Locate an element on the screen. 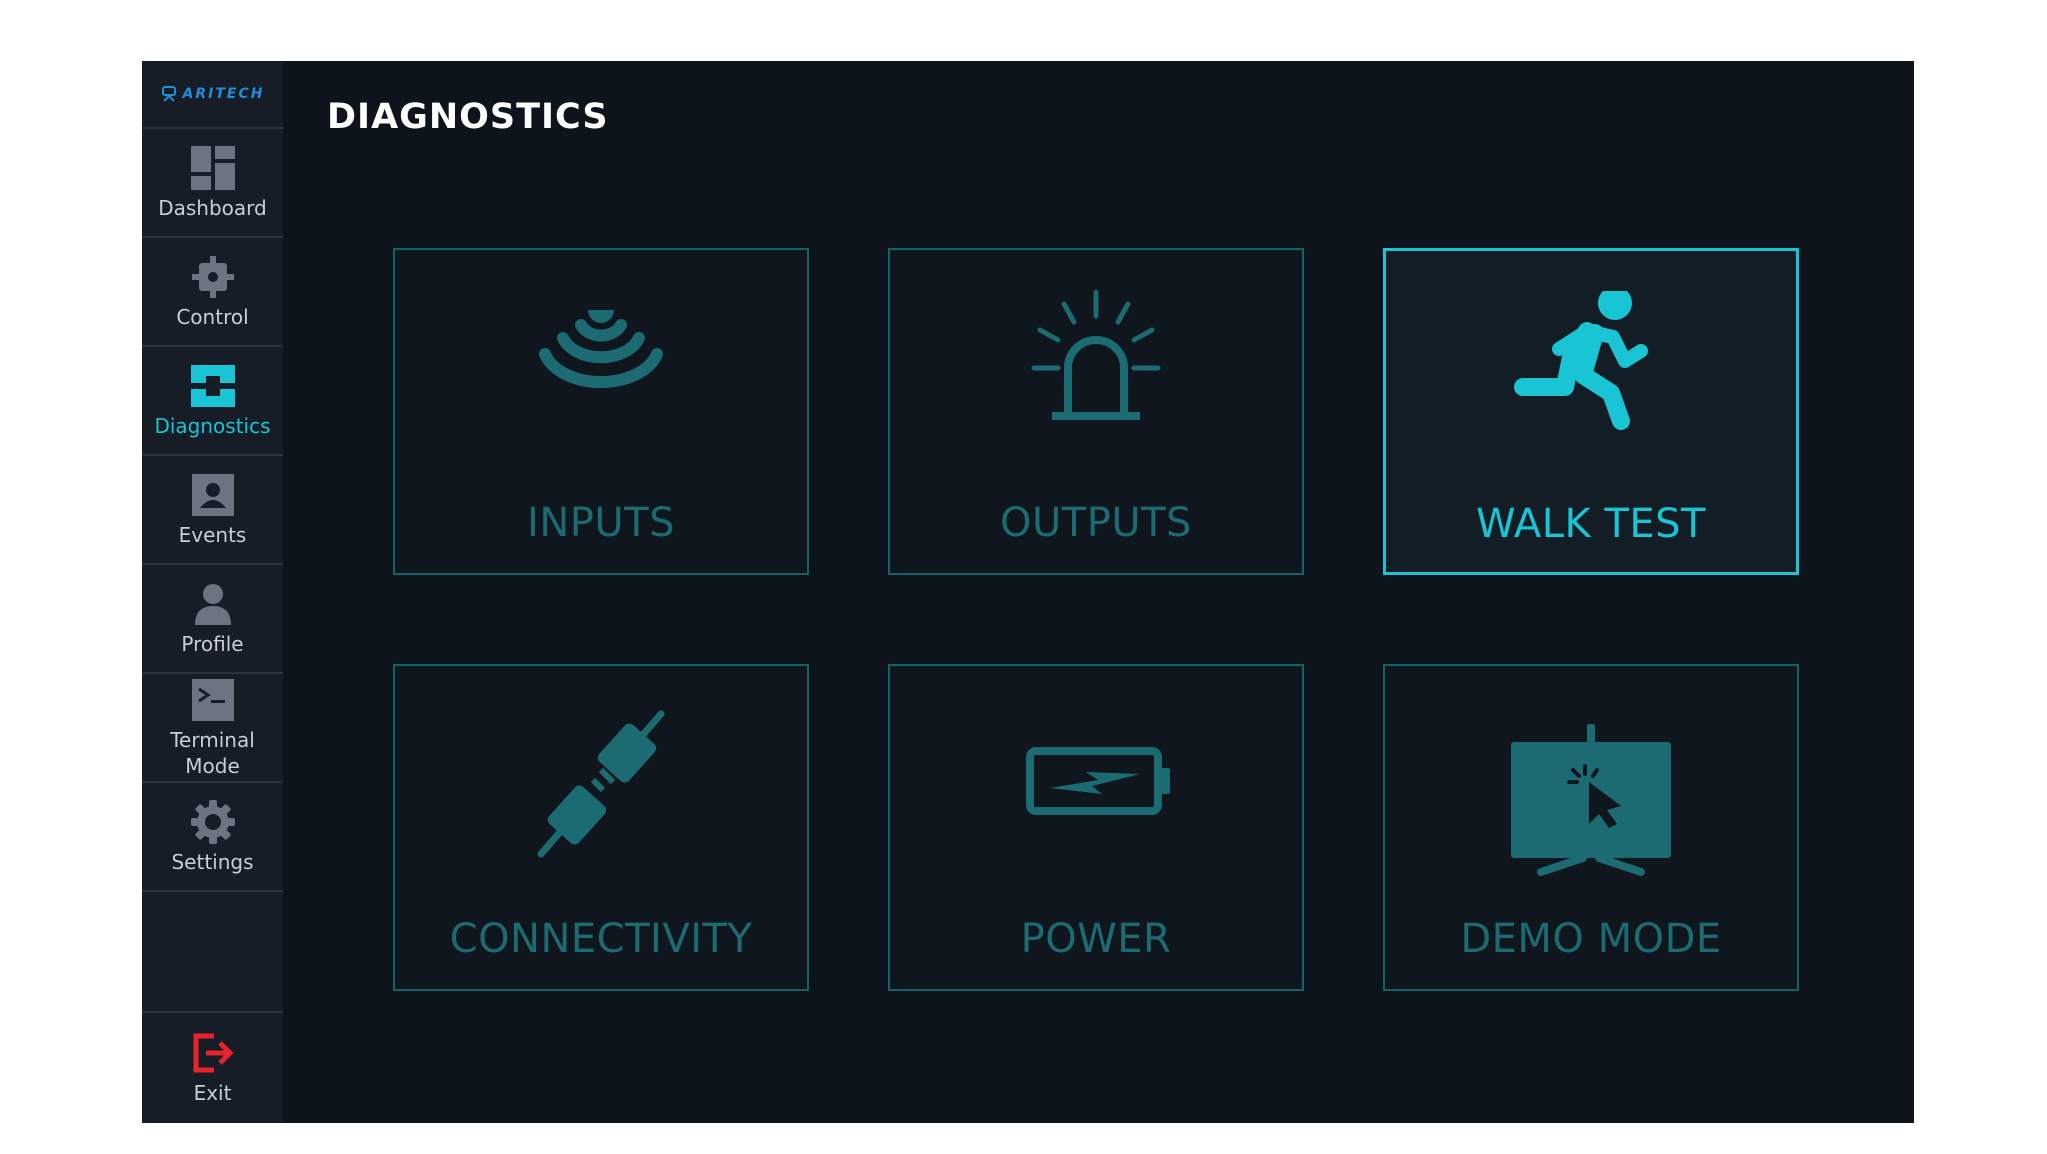 This screenshot has width=2047, height=1154. sidebar-item-control: Control is located at coordinates (212, 292).